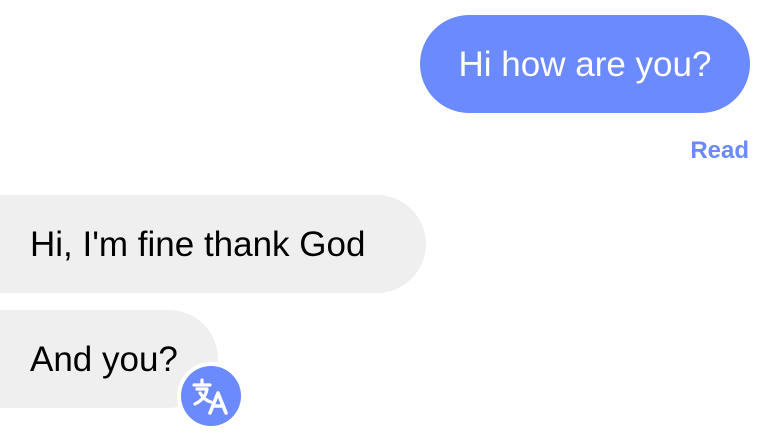 The image size is (773, 439). I want to click on received-message-bubble: Hi, I'm fine thank God, so click(213, 244).